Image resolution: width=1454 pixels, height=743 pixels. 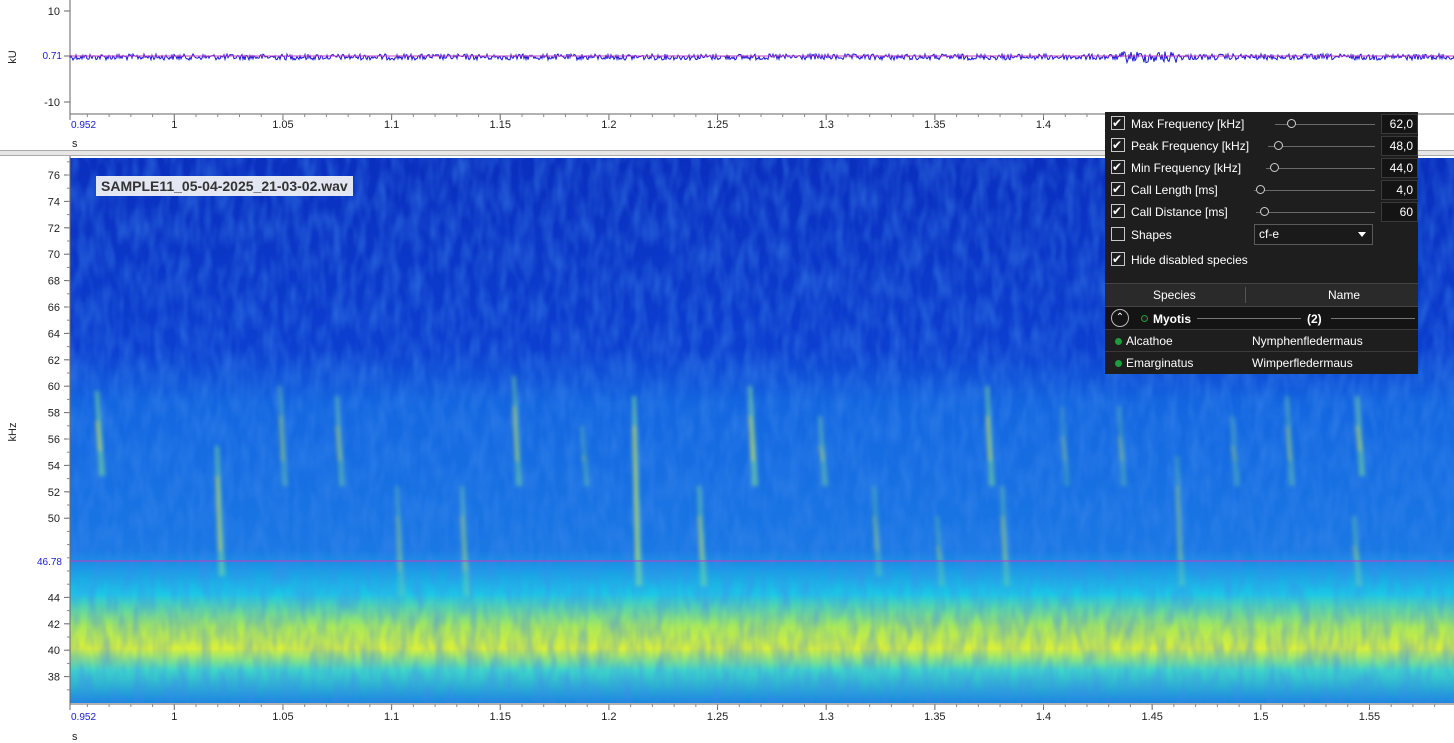 I want to click on call-distance-label: Call Distance [ms], so click(x=1179, y=212).